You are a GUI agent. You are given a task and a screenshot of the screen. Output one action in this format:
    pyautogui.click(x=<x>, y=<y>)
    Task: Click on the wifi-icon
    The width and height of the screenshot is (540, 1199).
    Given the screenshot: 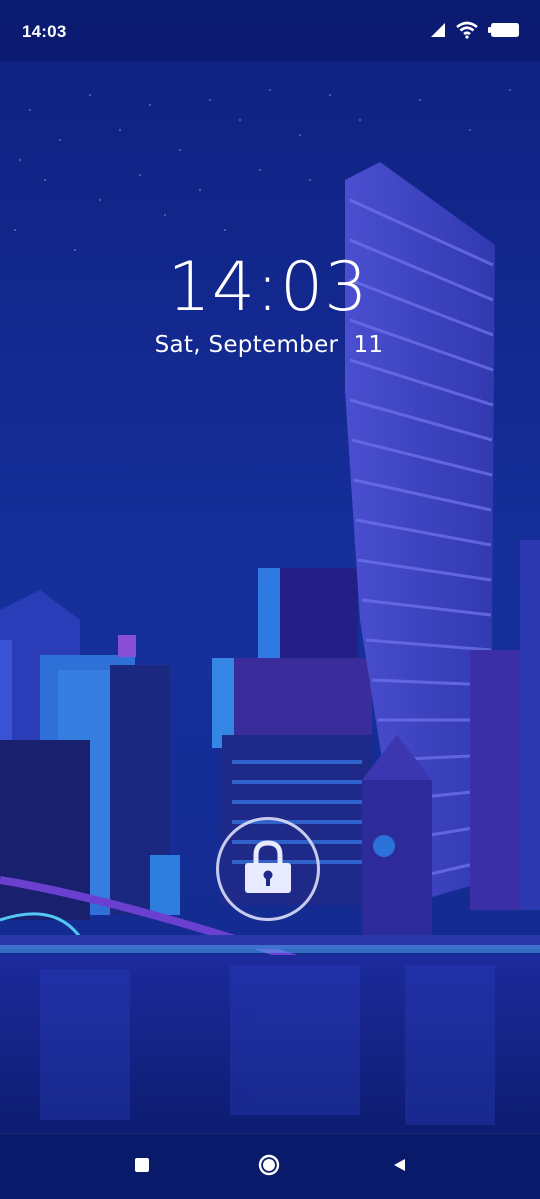 What is the action you would take?
    pyautogui.click(x=467, y=32)
    